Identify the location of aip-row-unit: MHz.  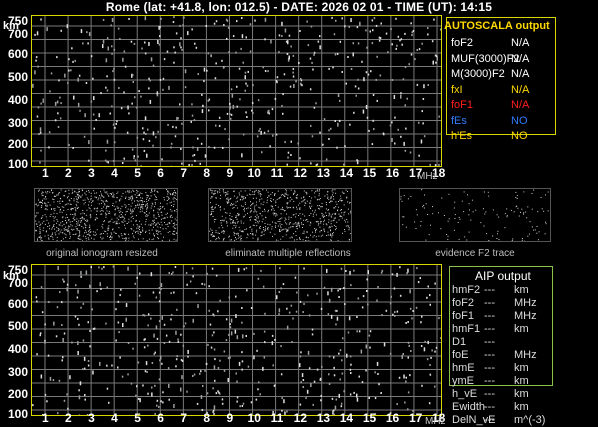
(525, 355).